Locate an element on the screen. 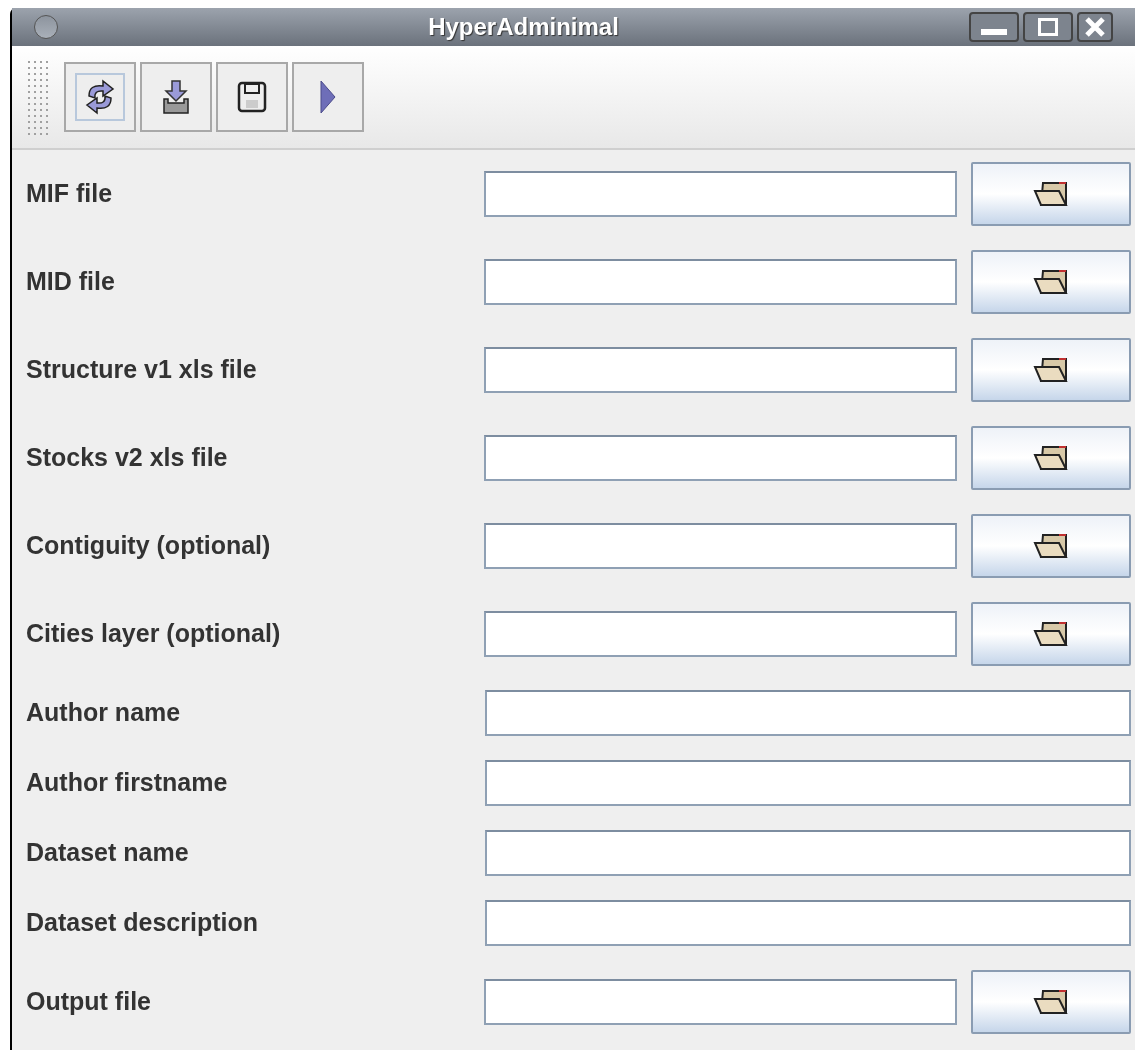 This screenshot has height=1050, width=1135. field-label: MIF file is located at coordinates (70, 194).